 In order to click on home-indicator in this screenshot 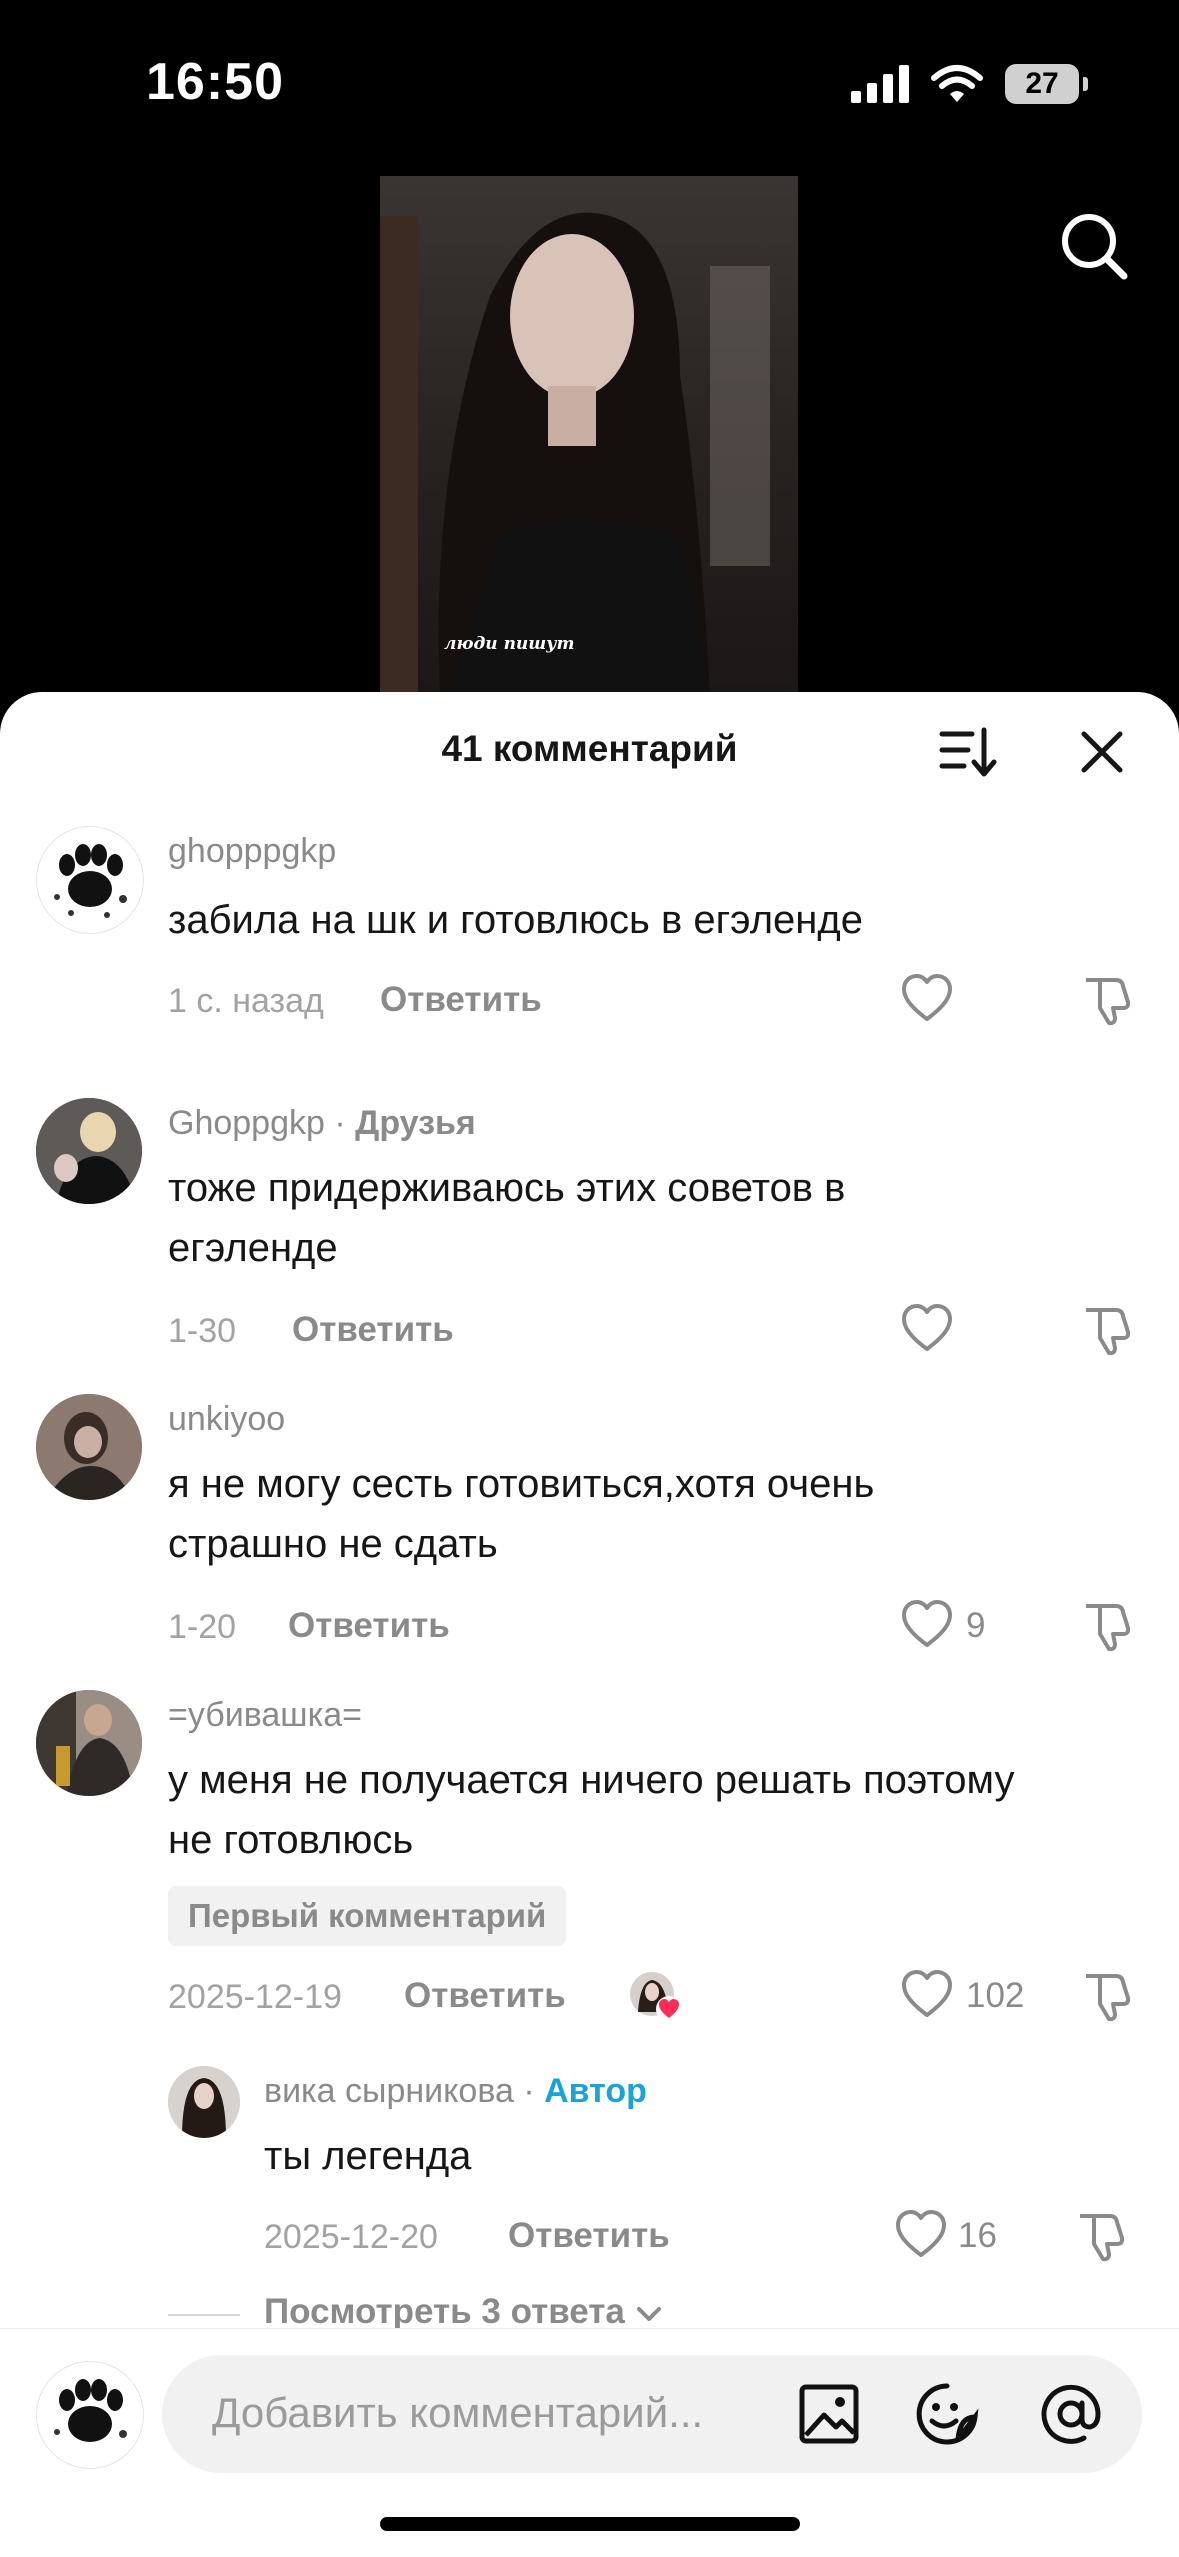, I will do `click(590, 2524)`.